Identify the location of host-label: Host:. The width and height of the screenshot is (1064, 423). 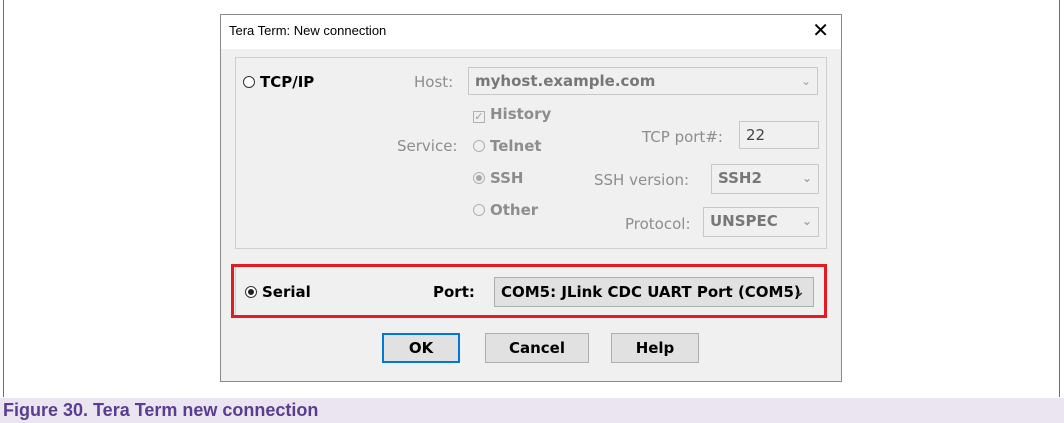
(434, 82).